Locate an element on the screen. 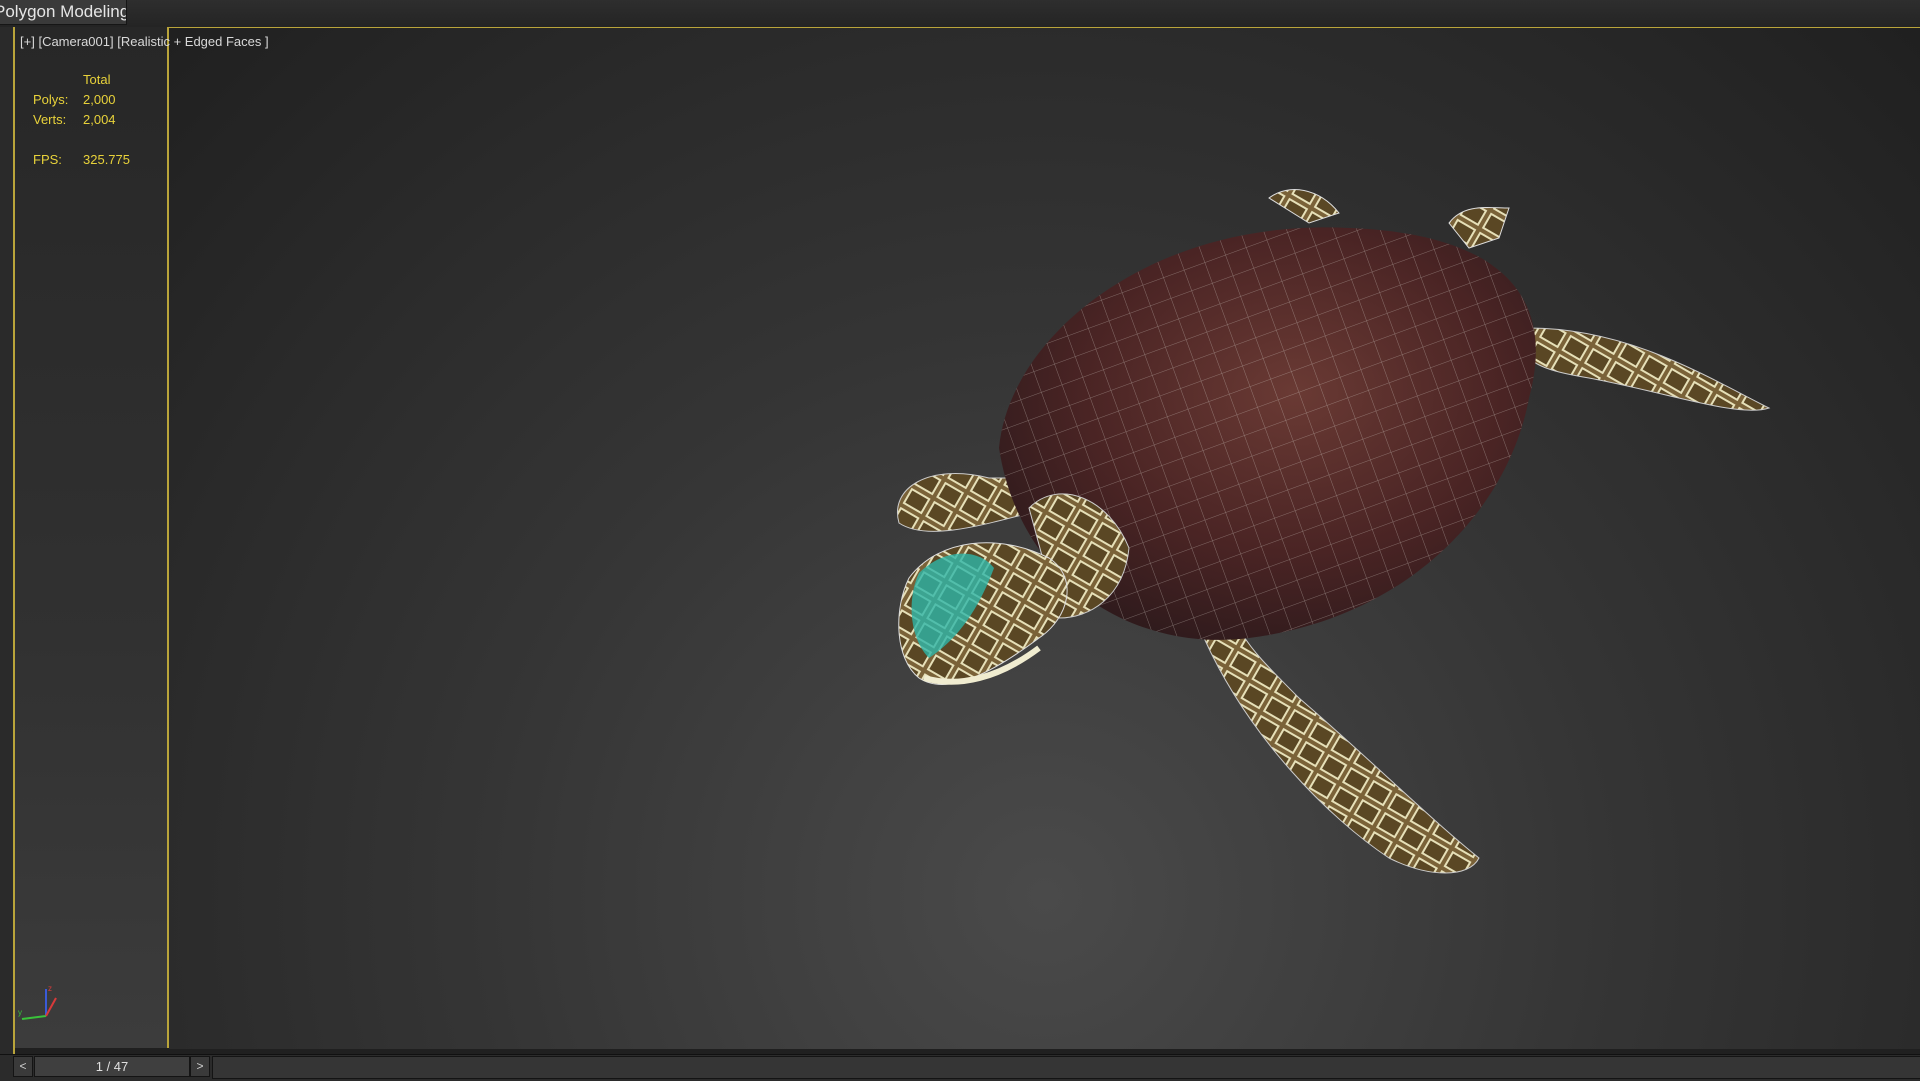  verts-value: 2,004 is located at coordinates (99, 119).